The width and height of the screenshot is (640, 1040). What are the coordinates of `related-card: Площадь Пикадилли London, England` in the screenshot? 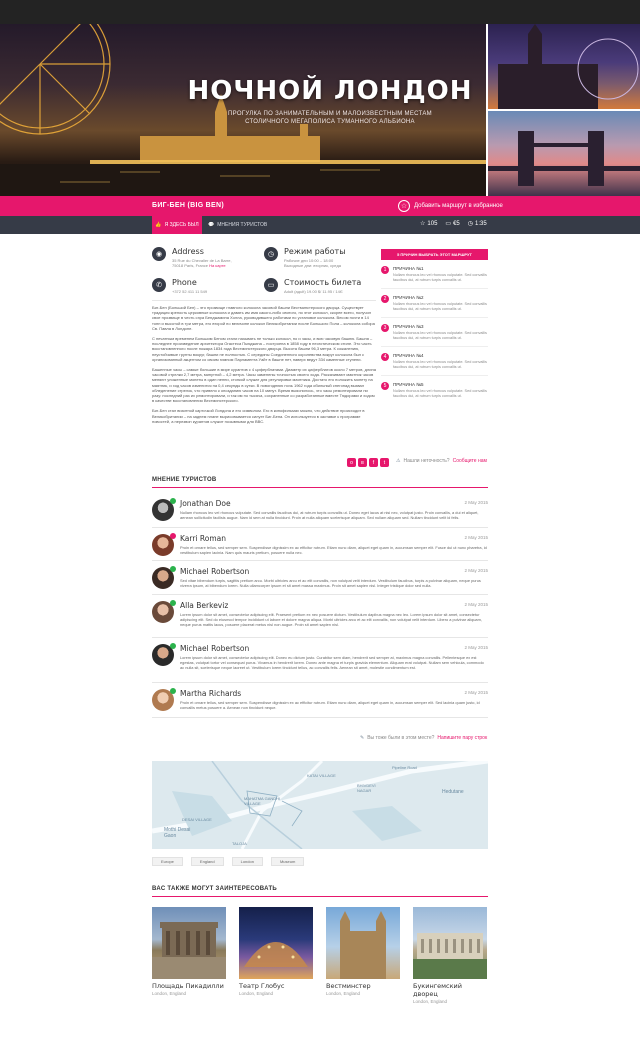 It's located at (189, 951).